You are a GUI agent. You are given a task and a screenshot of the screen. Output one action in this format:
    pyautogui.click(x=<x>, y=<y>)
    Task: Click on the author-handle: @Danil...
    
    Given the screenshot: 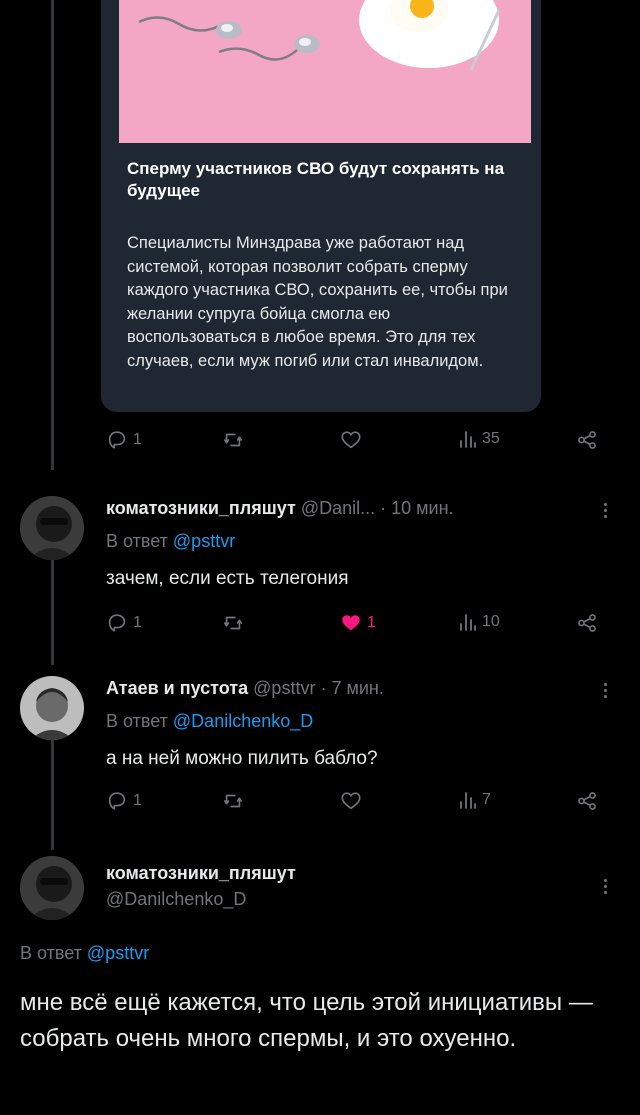 What is the action you would take?
    pyautogui.click(x=338, y=508)
    